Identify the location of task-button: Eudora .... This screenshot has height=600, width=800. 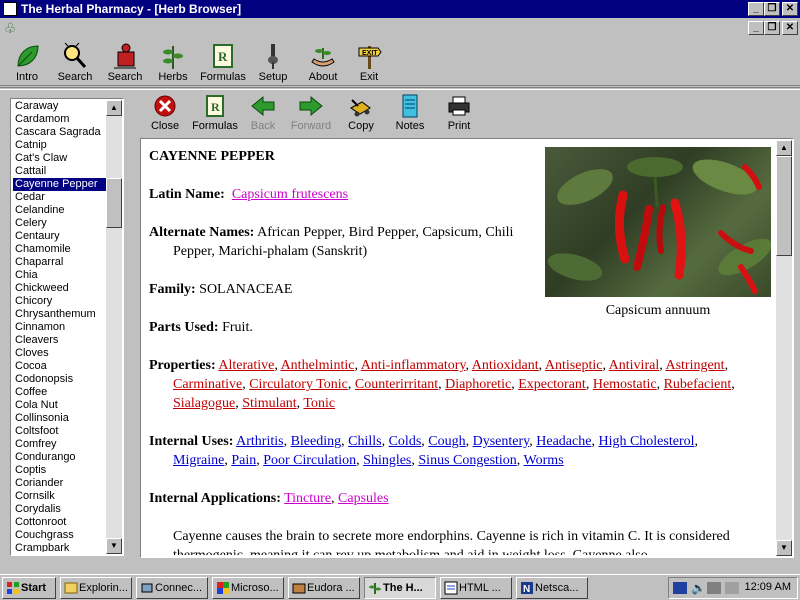
(324, 588).